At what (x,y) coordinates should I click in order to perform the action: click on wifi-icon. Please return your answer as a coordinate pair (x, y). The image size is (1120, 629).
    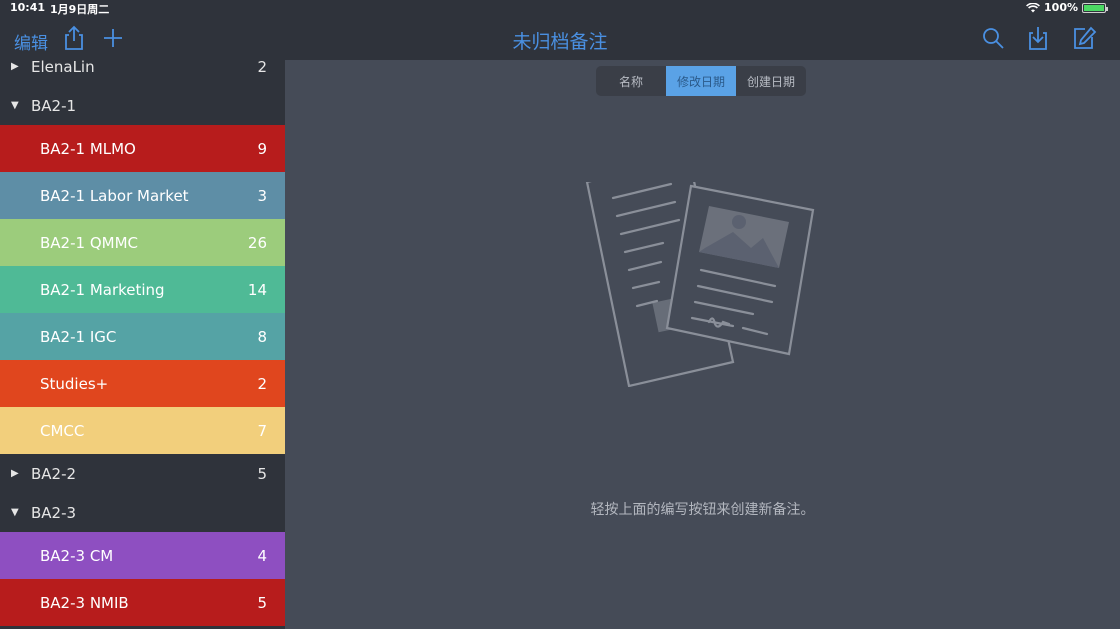
    Looking at the image, I should click on (1033, 7).